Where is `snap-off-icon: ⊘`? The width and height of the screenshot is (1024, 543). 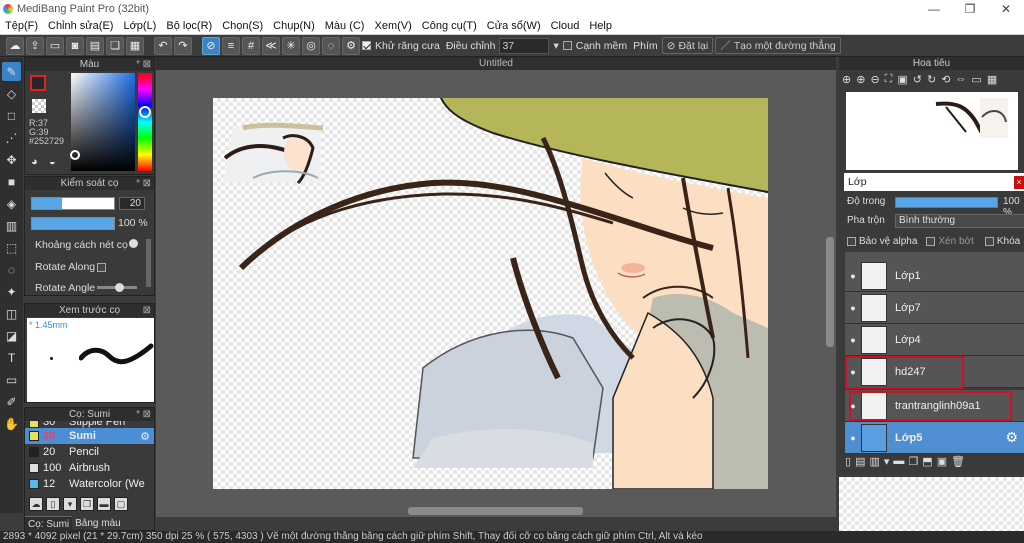
snap-off-icon: ⊘ is located at coordinates (211, 45).